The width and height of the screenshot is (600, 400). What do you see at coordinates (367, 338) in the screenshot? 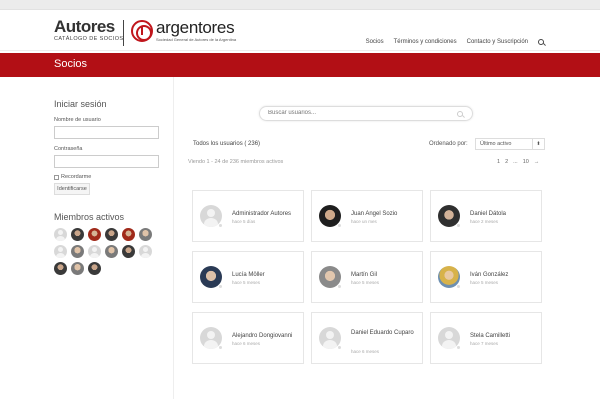
I see `member-card: Daniel Eduardo Cuparo hace 6 meses` at bounding box center [367, 338].